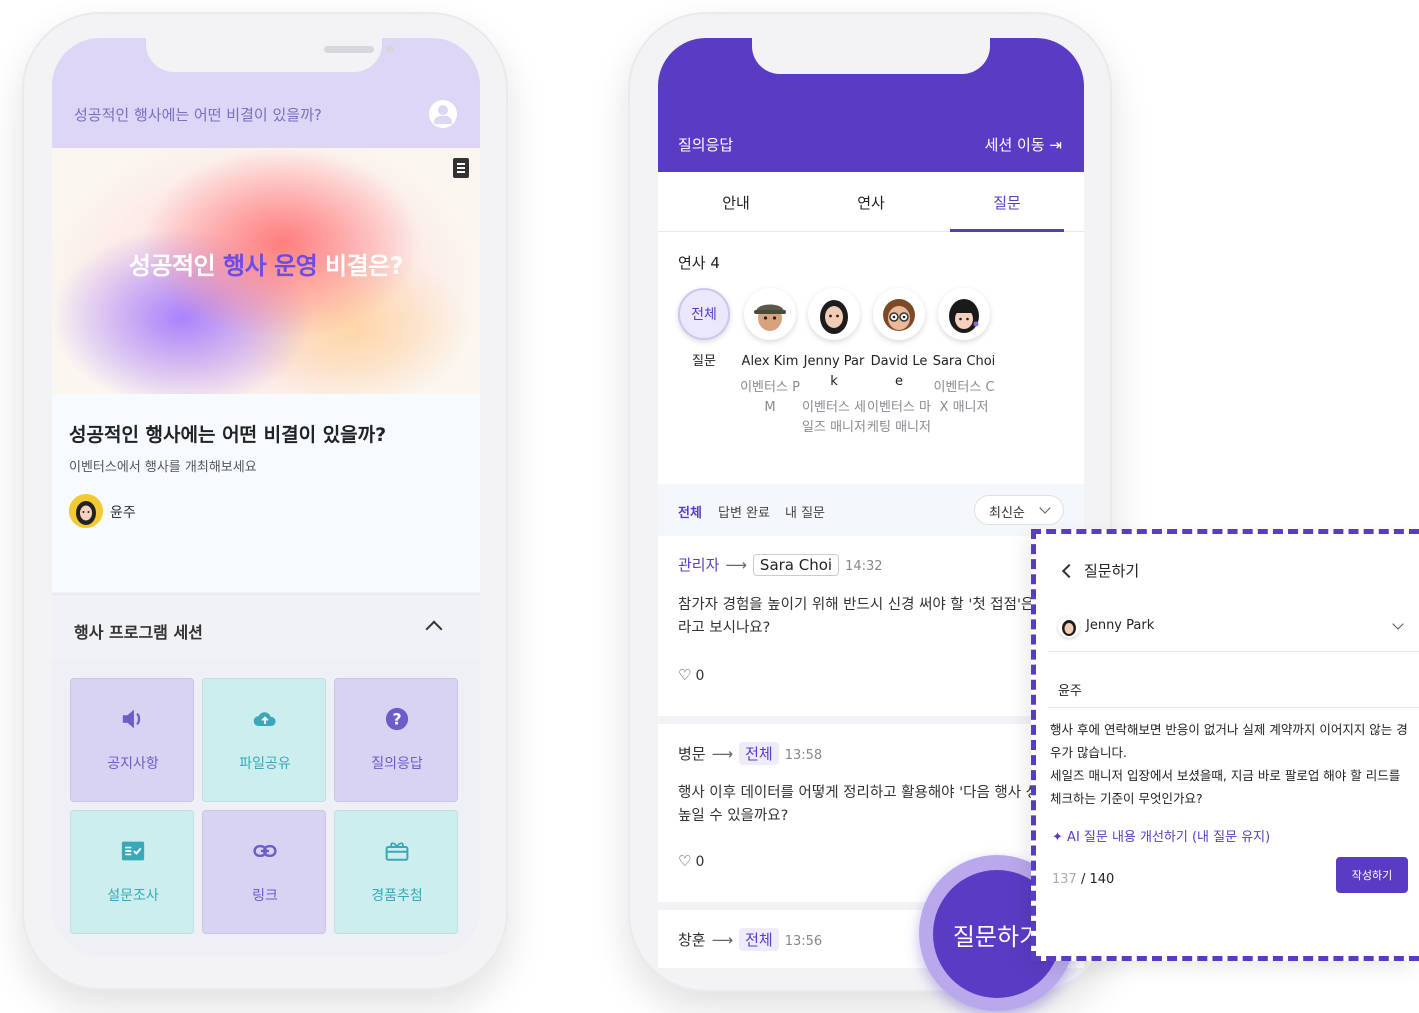  I want to click on move-session-label: 세션 이동, so click(1014, 145).